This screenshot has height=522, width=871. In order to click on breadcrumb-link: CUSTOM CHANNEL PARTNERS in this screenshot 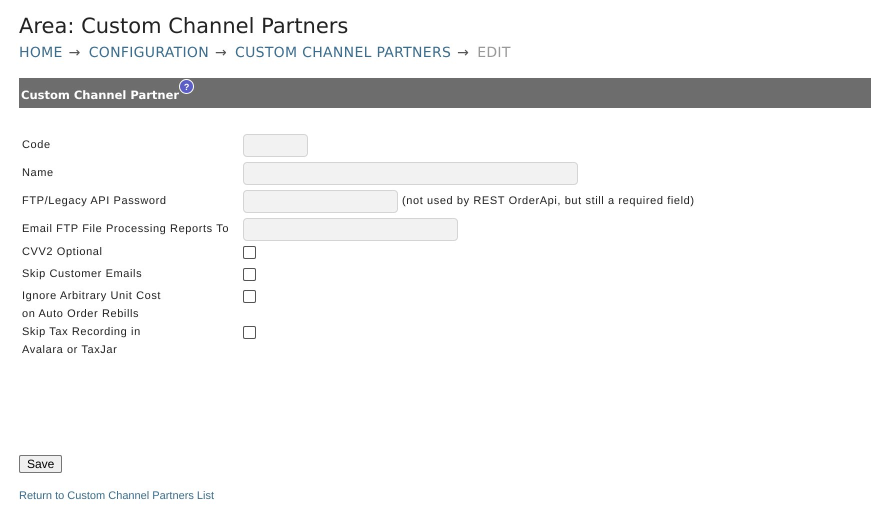, I will do `click(343, 53)`.